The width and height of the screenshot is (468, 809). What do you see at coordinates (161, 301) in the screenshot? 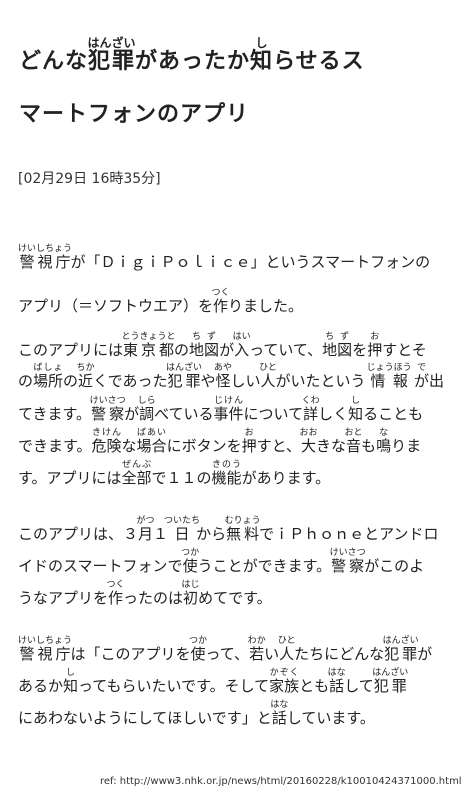
I see `paragraph-line: アプリ（＝ソフトウエア）を作つくりました。` at bounding box center [161, 301].